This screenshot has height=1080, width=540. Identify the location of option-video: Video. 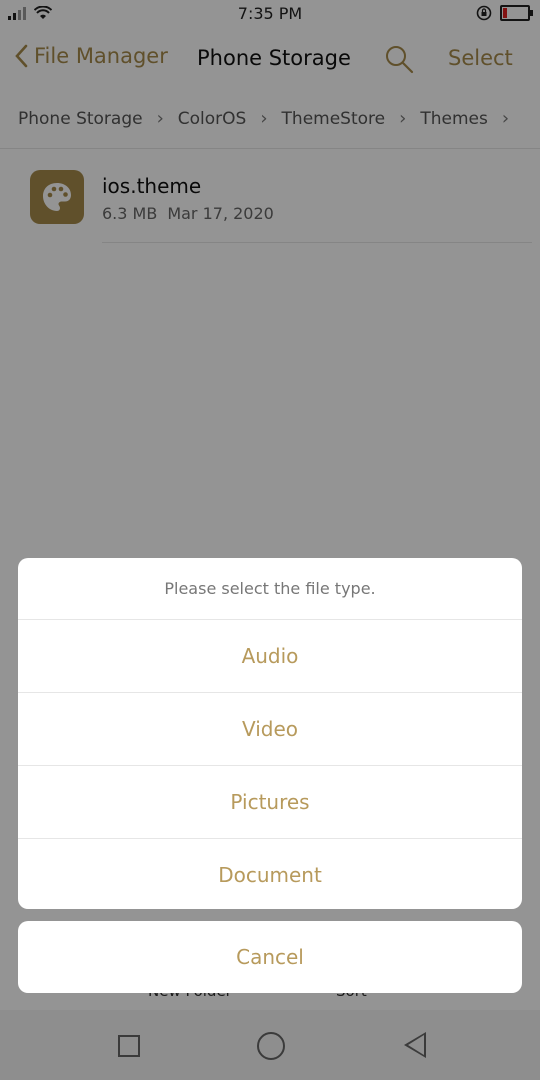
(270, 729).